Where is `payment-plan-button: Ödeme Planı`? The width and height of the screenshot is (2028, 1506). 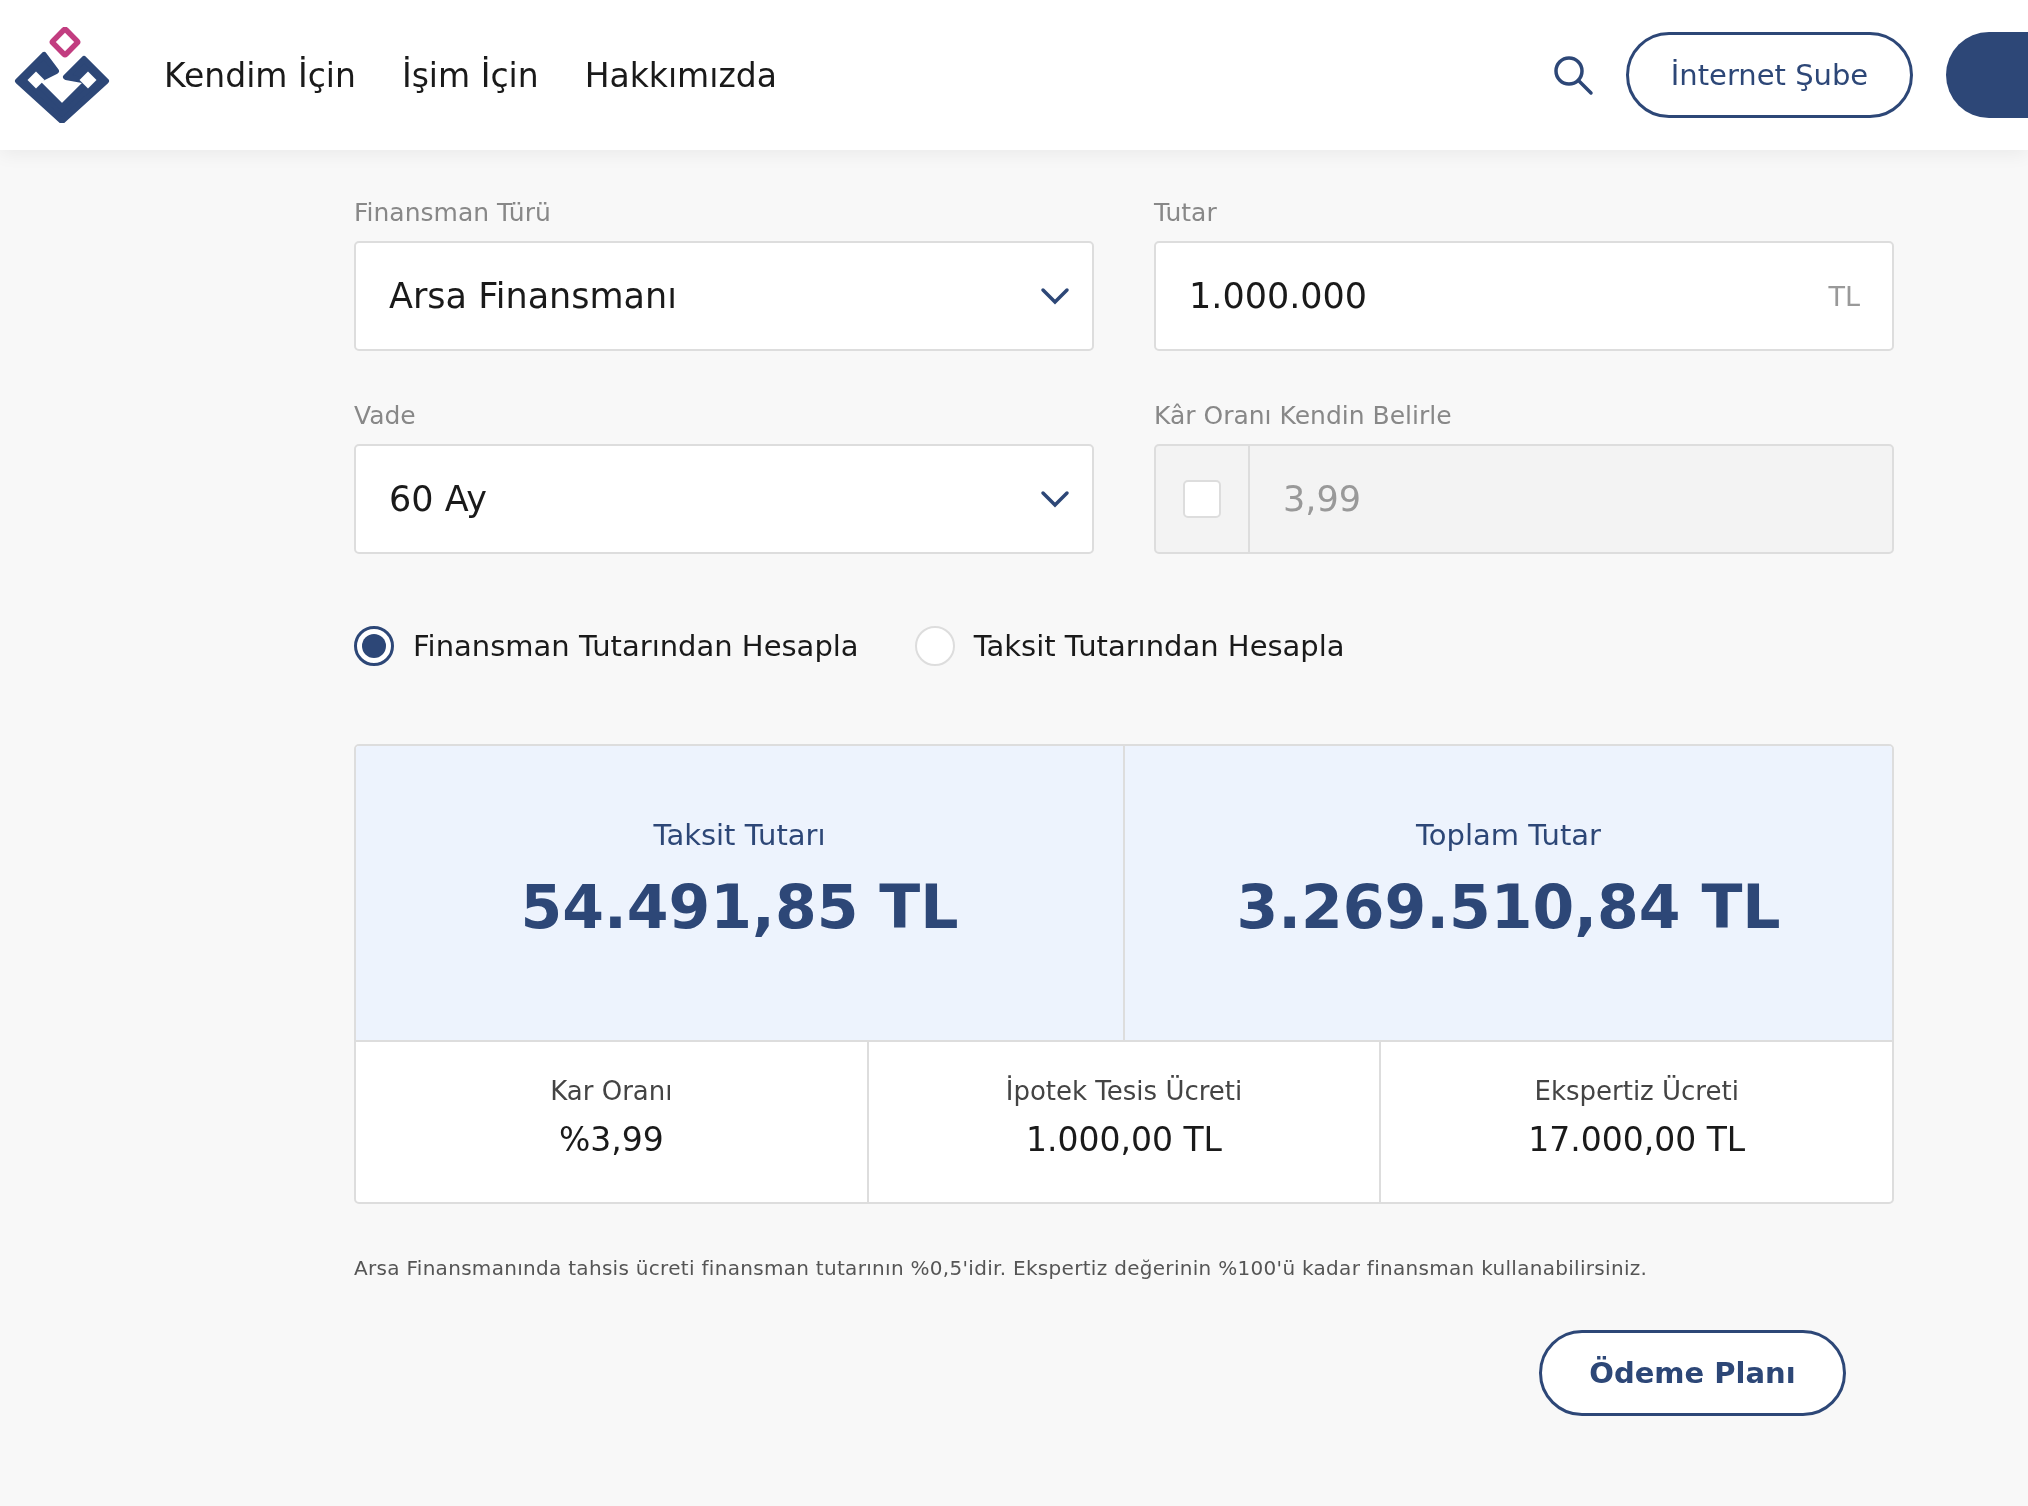
payment-plan-button: Ödeme Planı is located at coordinates (1692, 1373).